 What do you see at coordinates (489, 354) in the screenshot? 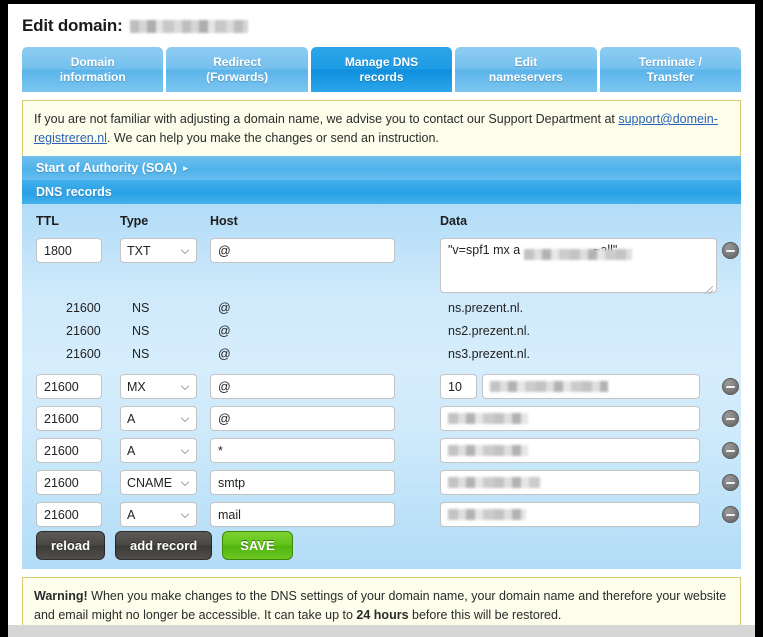
I see `data-value: ns3.prezent.nl.` at bounding box center [489, 354].